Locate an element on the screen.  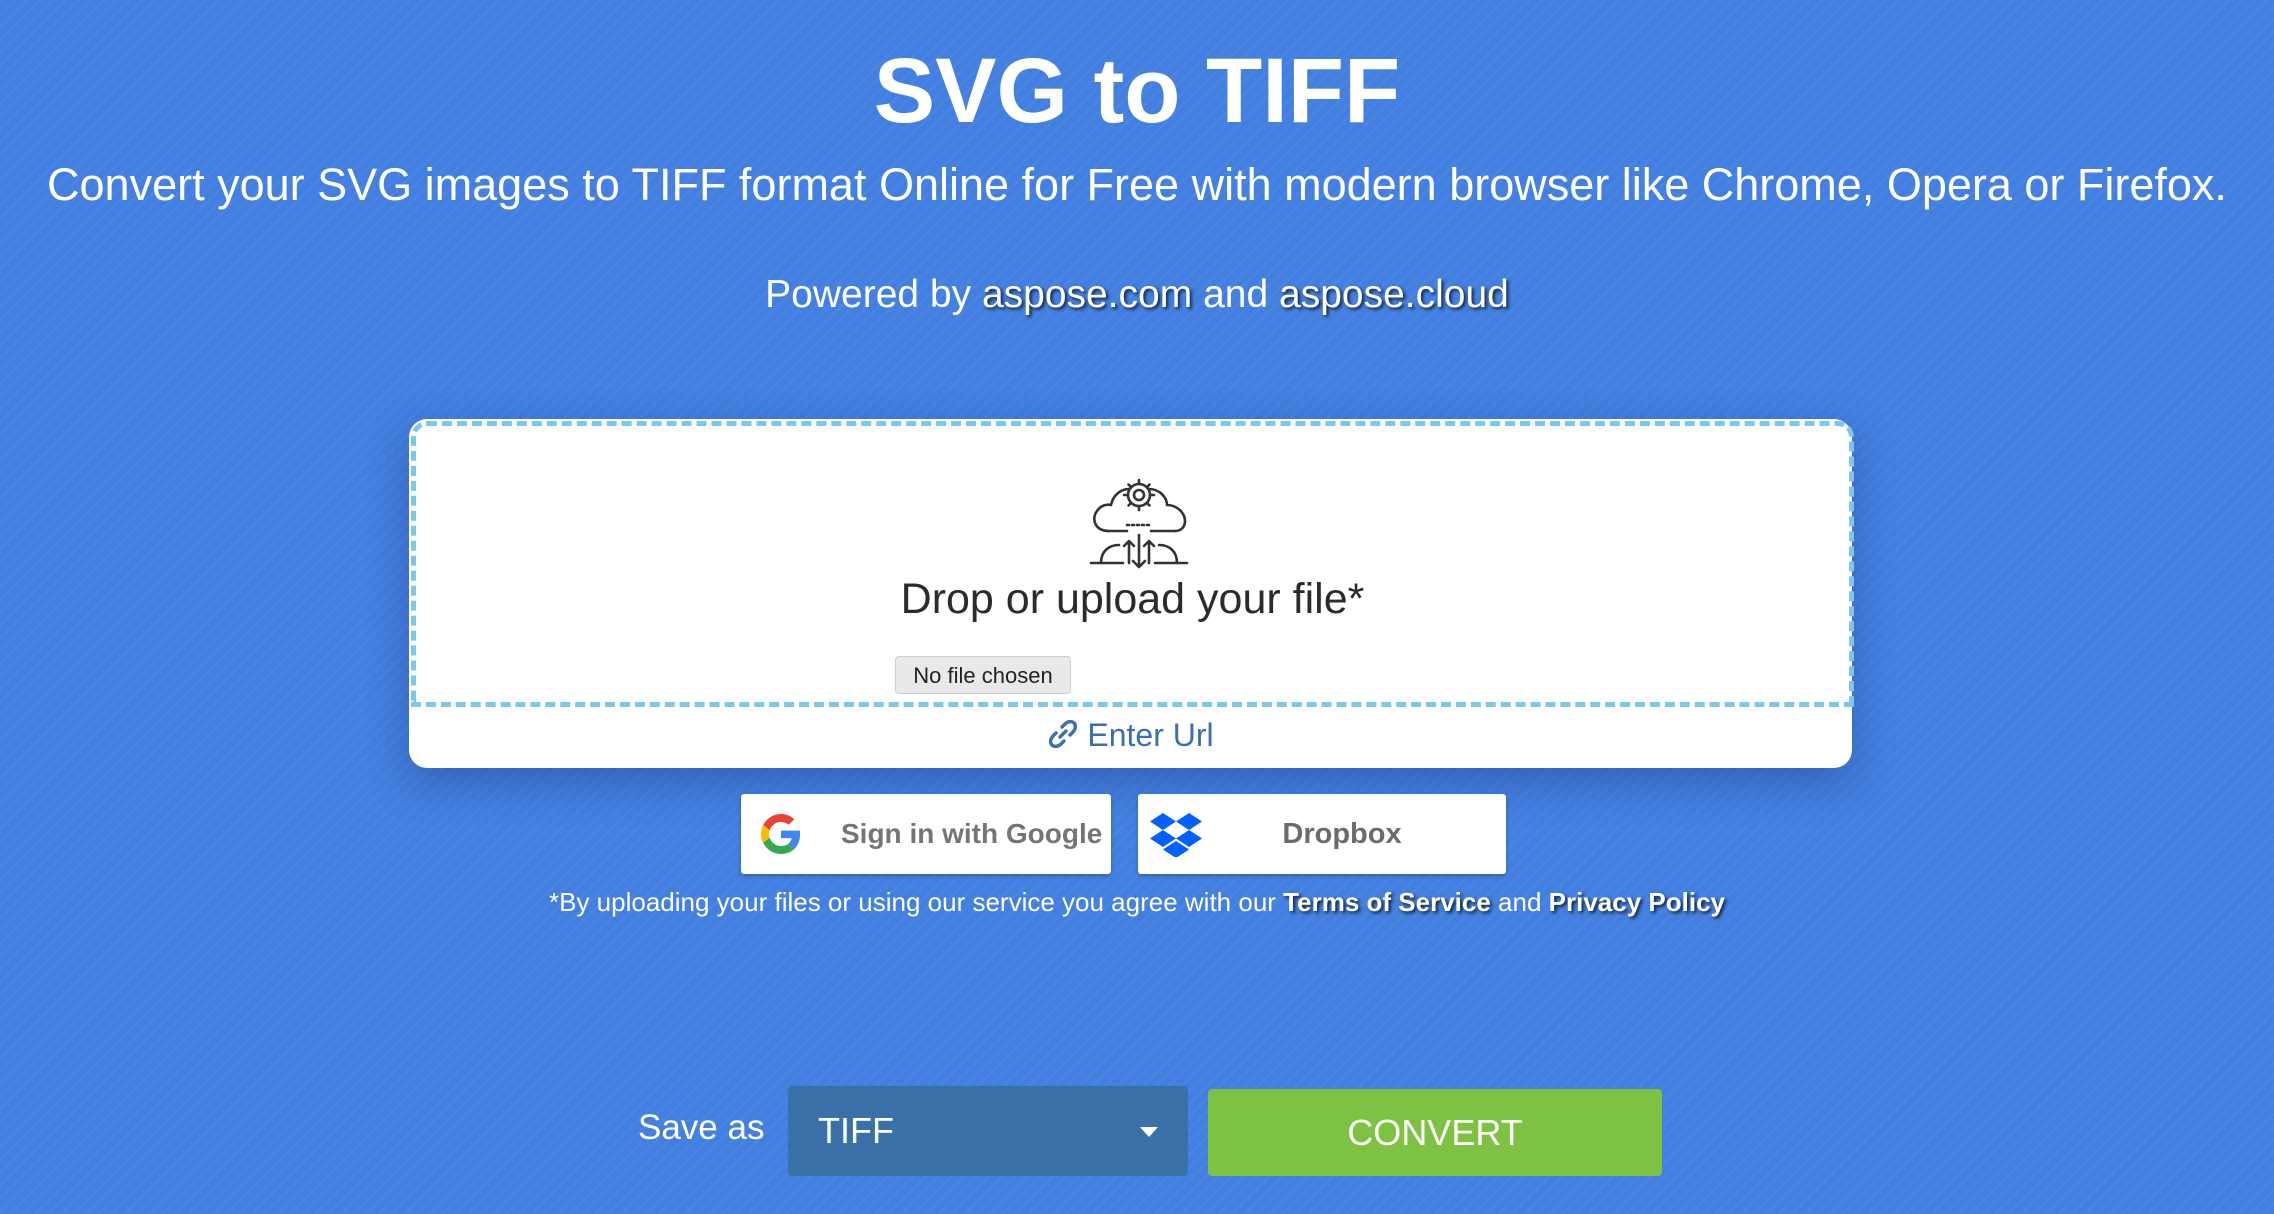
powered-by: Powered by aspose.com and aspose.cloud is located at coordinates (1137, 295).